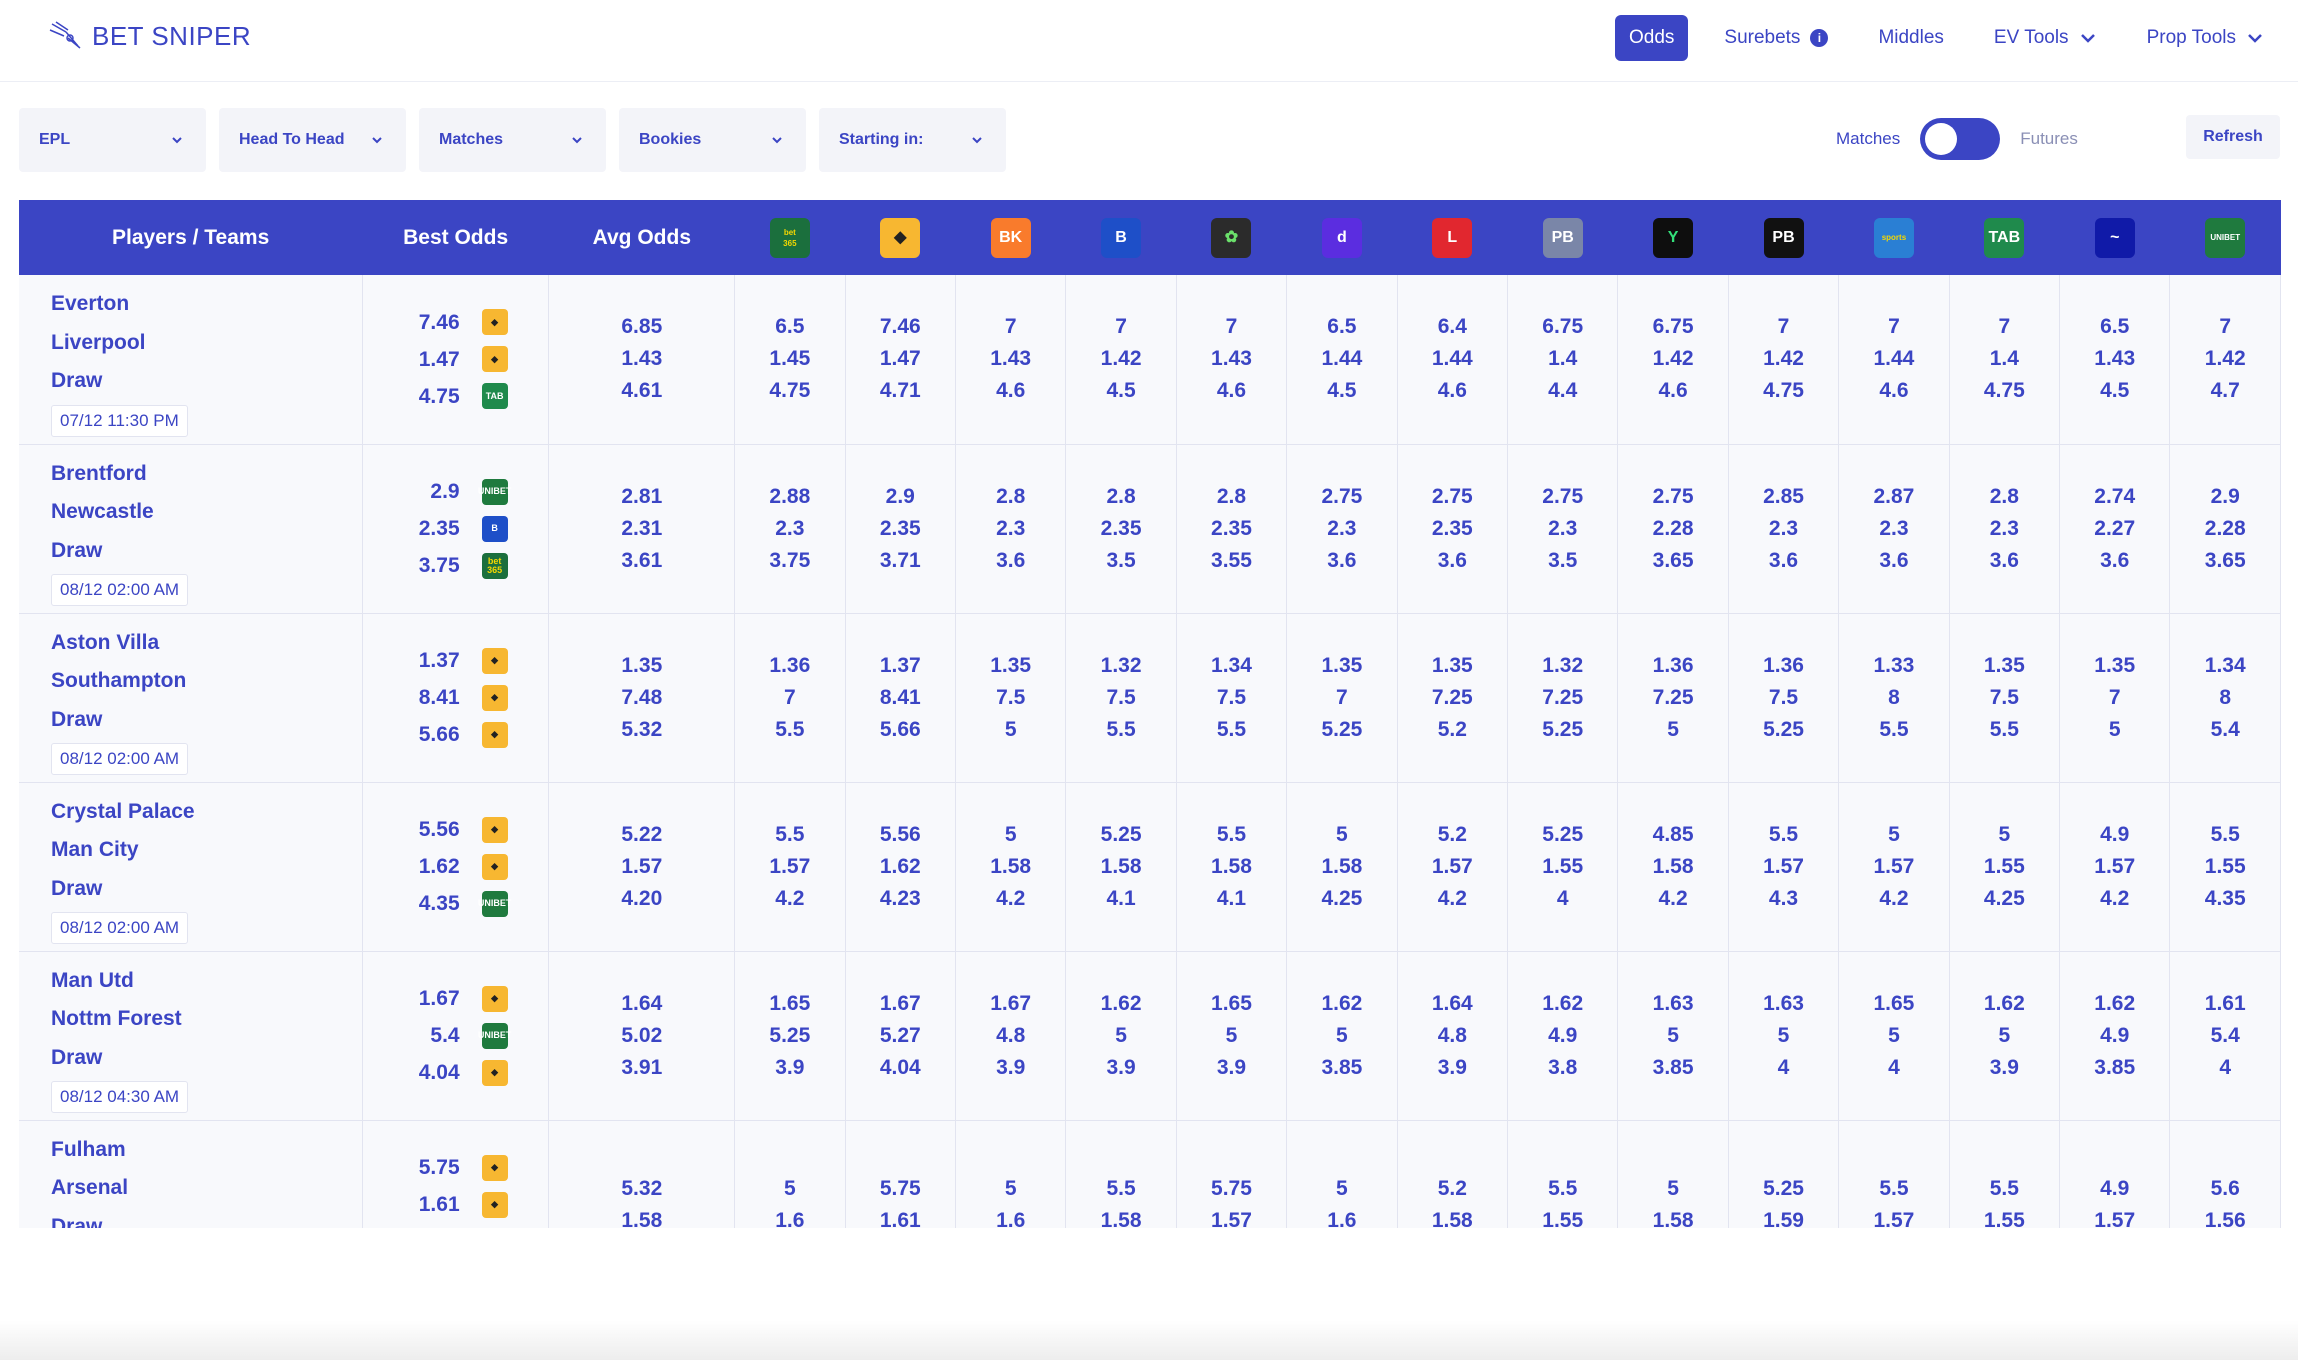 The image size is (2298, 1360). Describe the element at coordinates (1232, 1174) in the screenshot. I see `bookmaker-odds-cell: 5.75 1.57` at that location.